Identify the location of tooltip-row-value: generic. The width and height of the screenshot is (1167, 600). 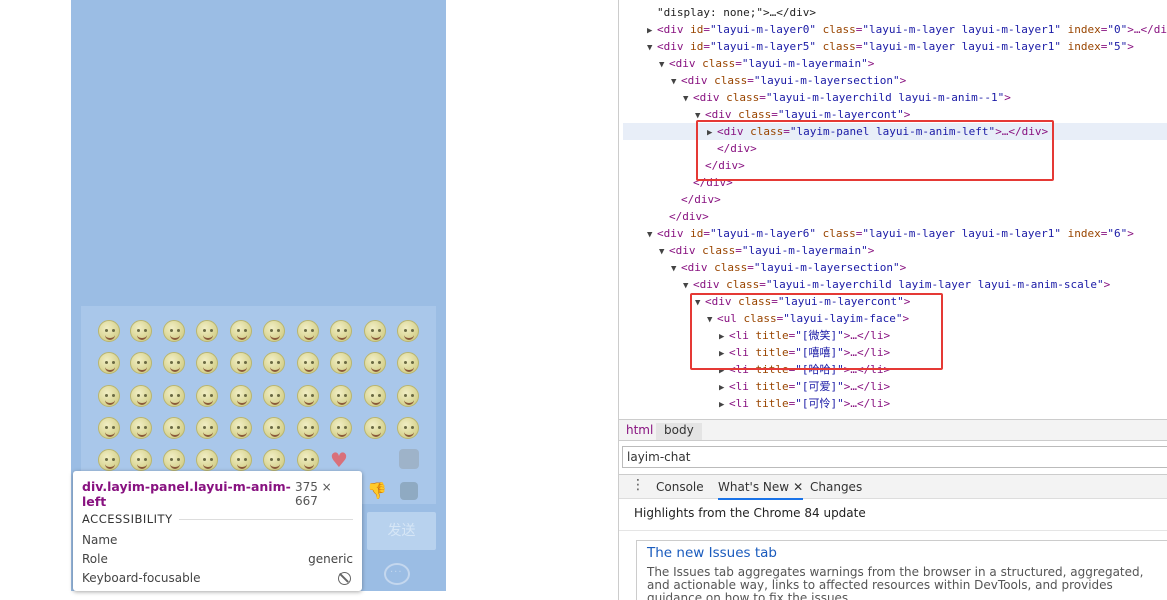
(330, 559).